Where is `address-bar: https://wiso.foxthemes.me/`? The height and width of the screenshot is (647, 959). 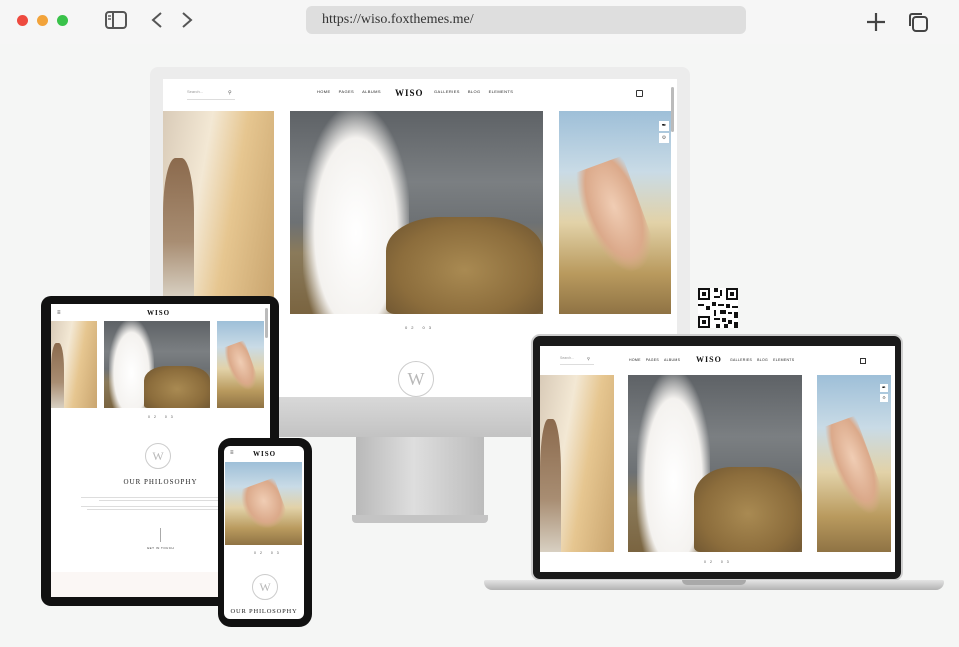 address-bar: https://wiso.foxthemes.me/ is located at coordinates (526, 20).